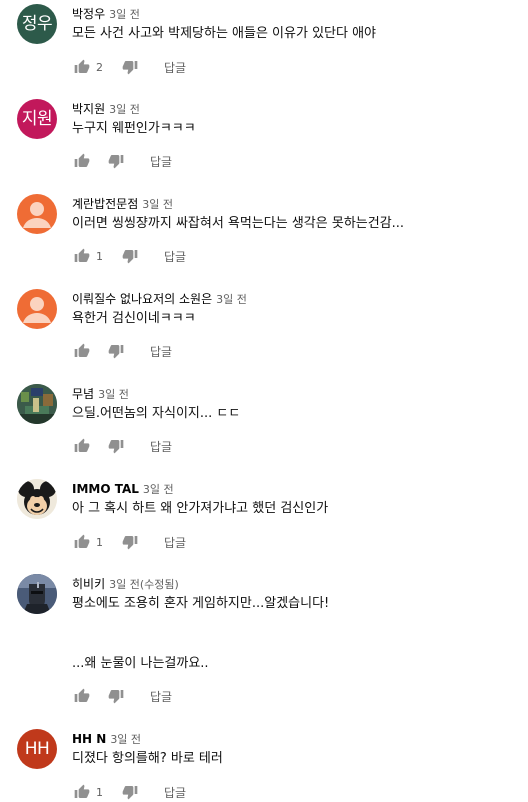 Image resolution: width=528 pixels, height=802 pixels. I want to click on comment-text-line: ...왜 눈물이 나는걸까요.., so click(140, 663).